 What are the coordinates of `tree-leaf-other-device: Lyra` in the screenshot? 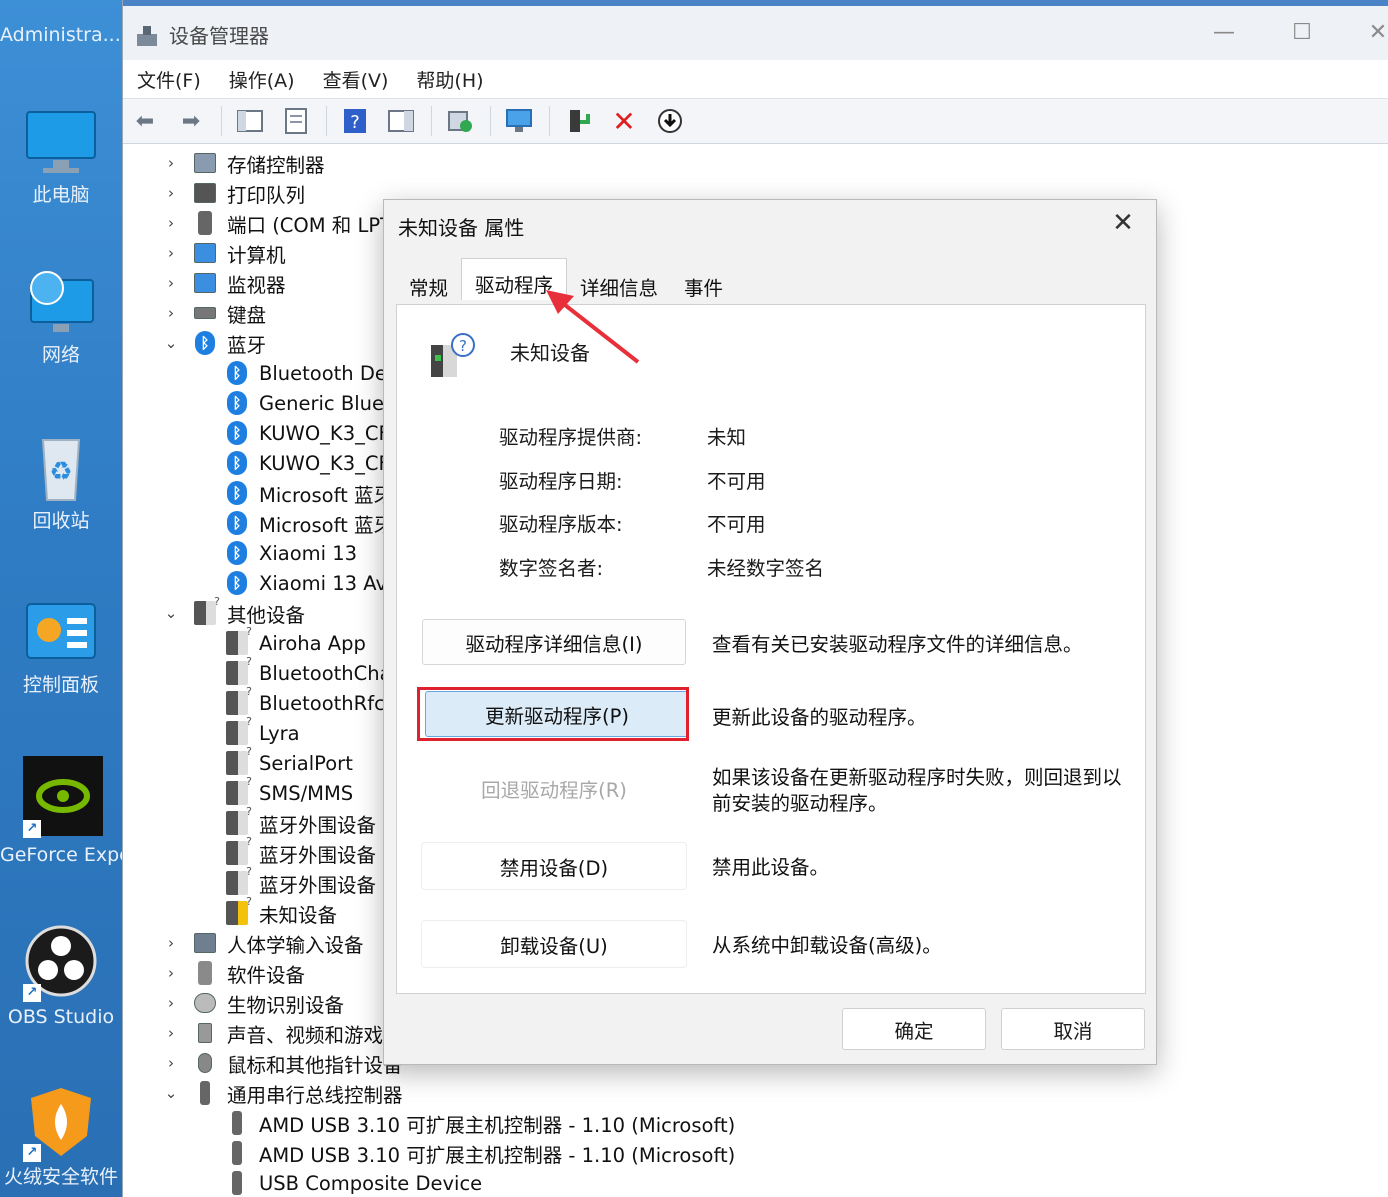 It's located at (262, 731).